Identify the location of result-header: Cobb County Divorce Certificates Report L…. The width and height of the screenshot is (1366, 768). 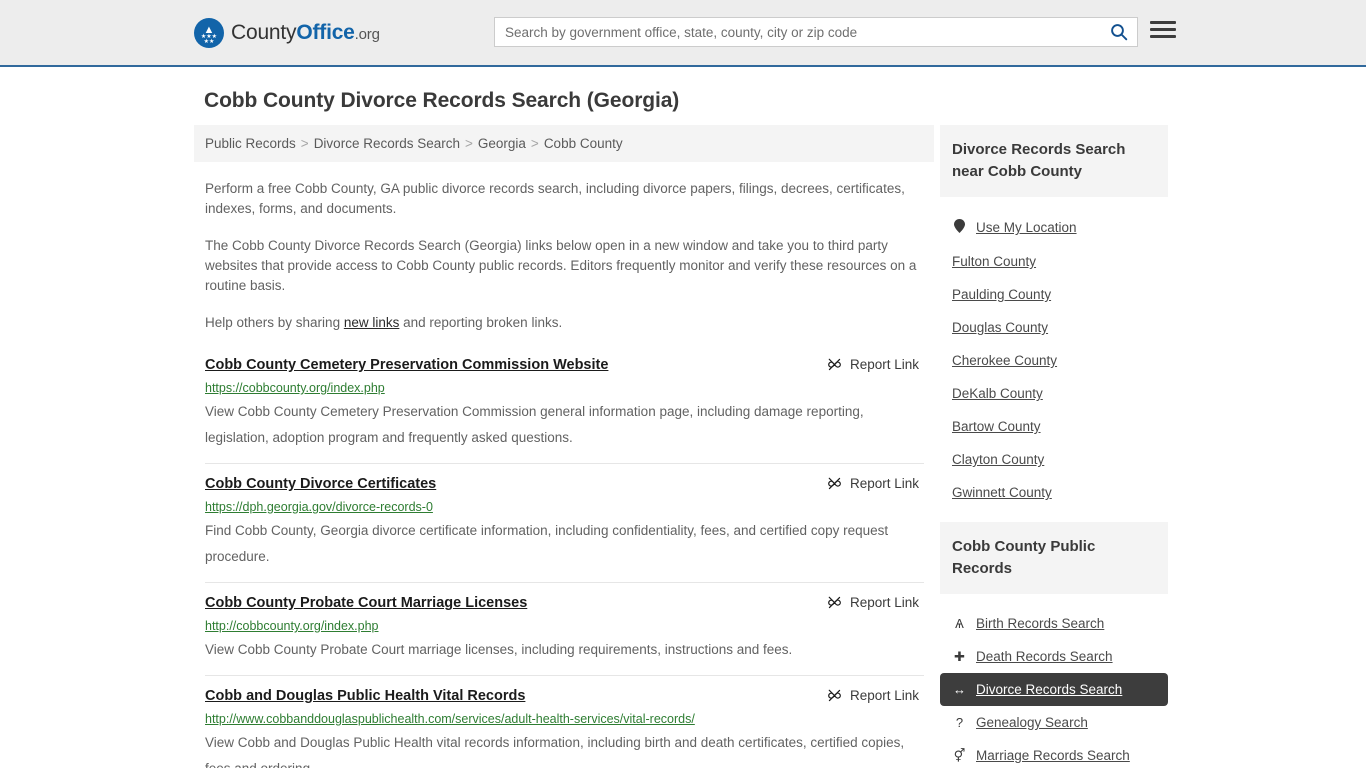
(564, 484).